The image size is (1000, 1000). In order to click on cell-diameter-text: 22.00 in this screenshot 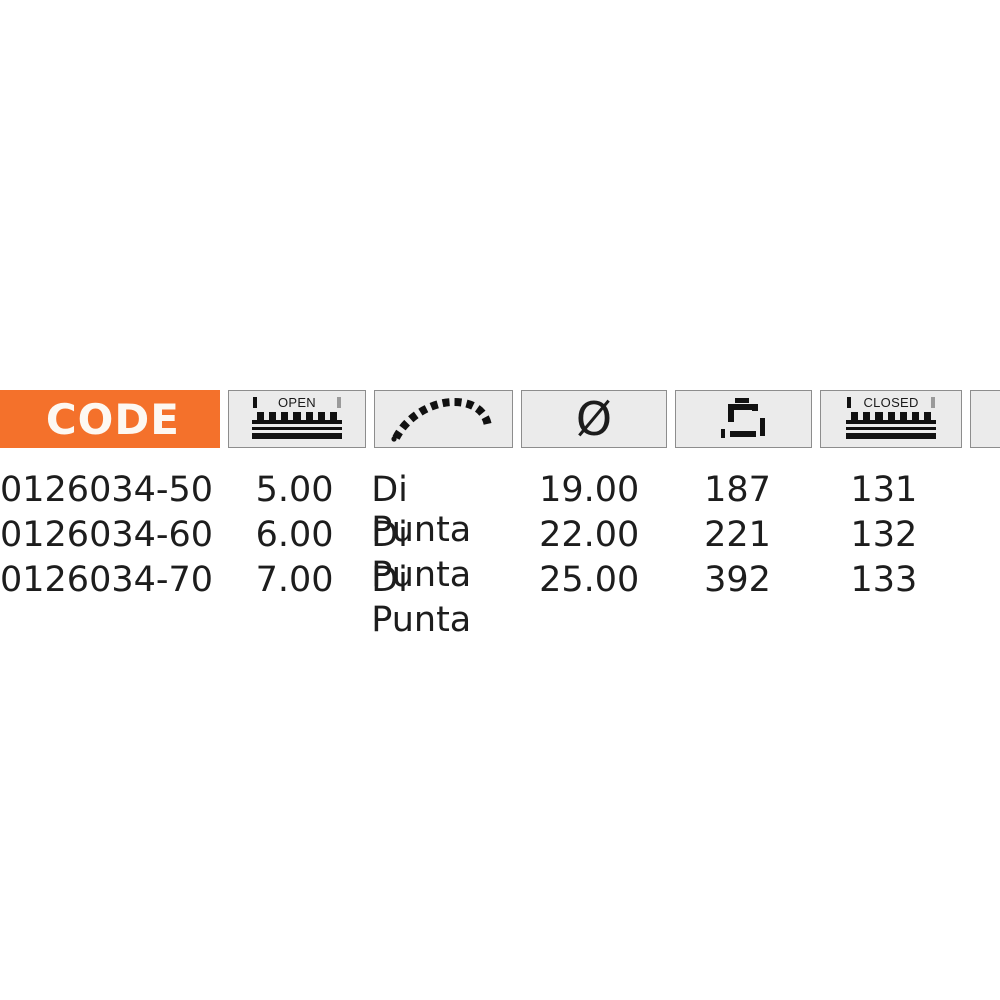, I will do `click(589, 535)`.